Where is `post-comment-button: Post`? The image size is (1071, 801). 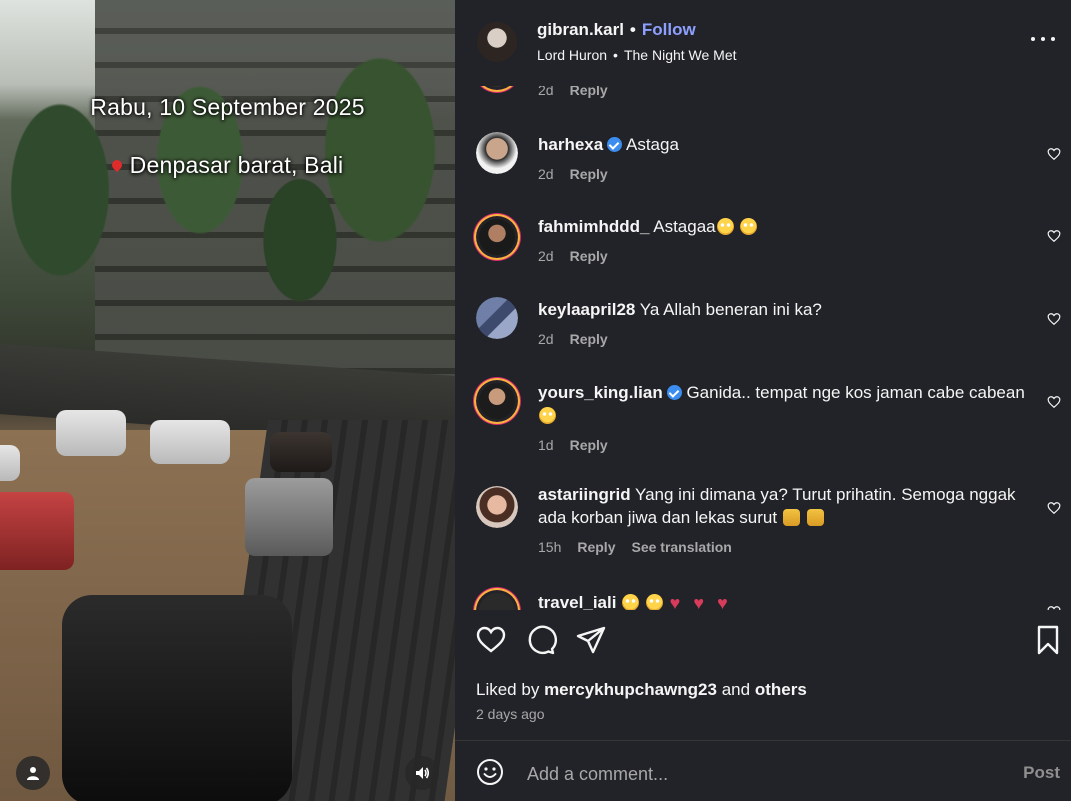
post-comment-button: Post is located at coordinates (1041, 773).